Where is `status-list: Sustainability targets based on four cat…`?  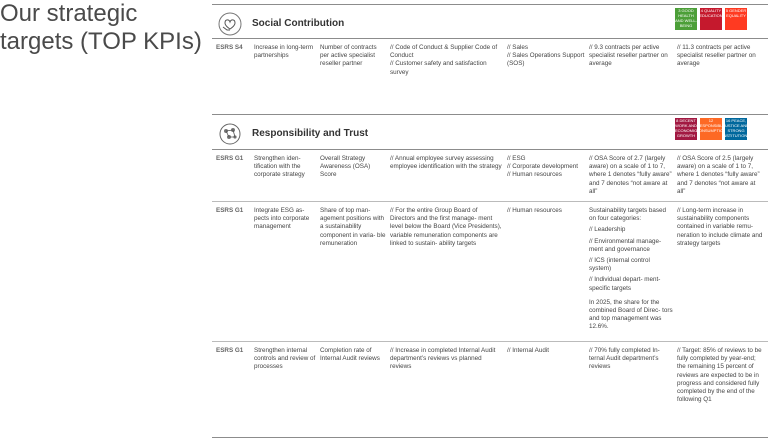 status-list: Sustainability targets based on four cat… is located at coordinates (631, 271).